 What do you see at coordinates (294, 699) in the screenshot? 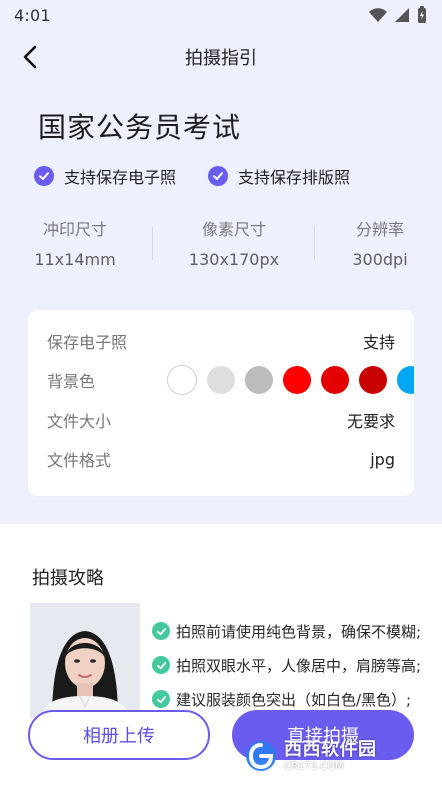
I see `tip-text: 建议服装颜色突出（如白色/黑色）;` at bounding box center [294, 699].